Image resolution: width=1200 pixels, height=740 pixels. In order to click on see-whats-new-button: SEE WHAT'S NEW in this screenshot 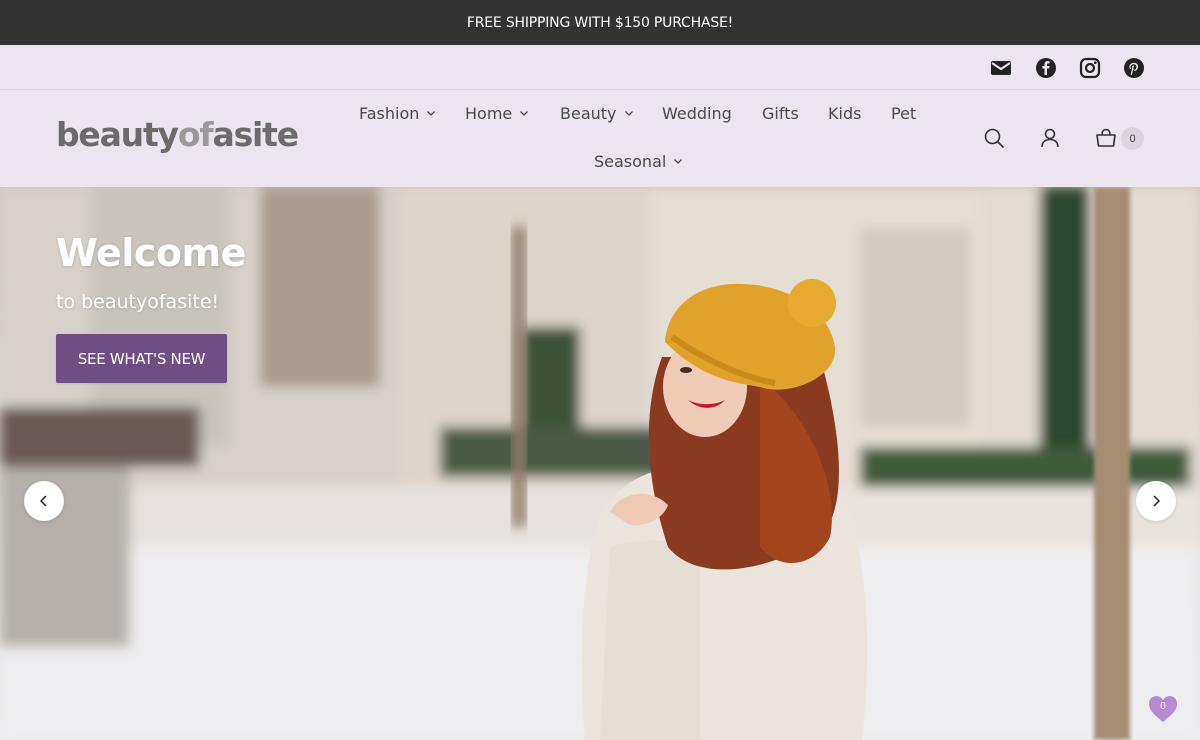, I will do `click(141, 358)`.